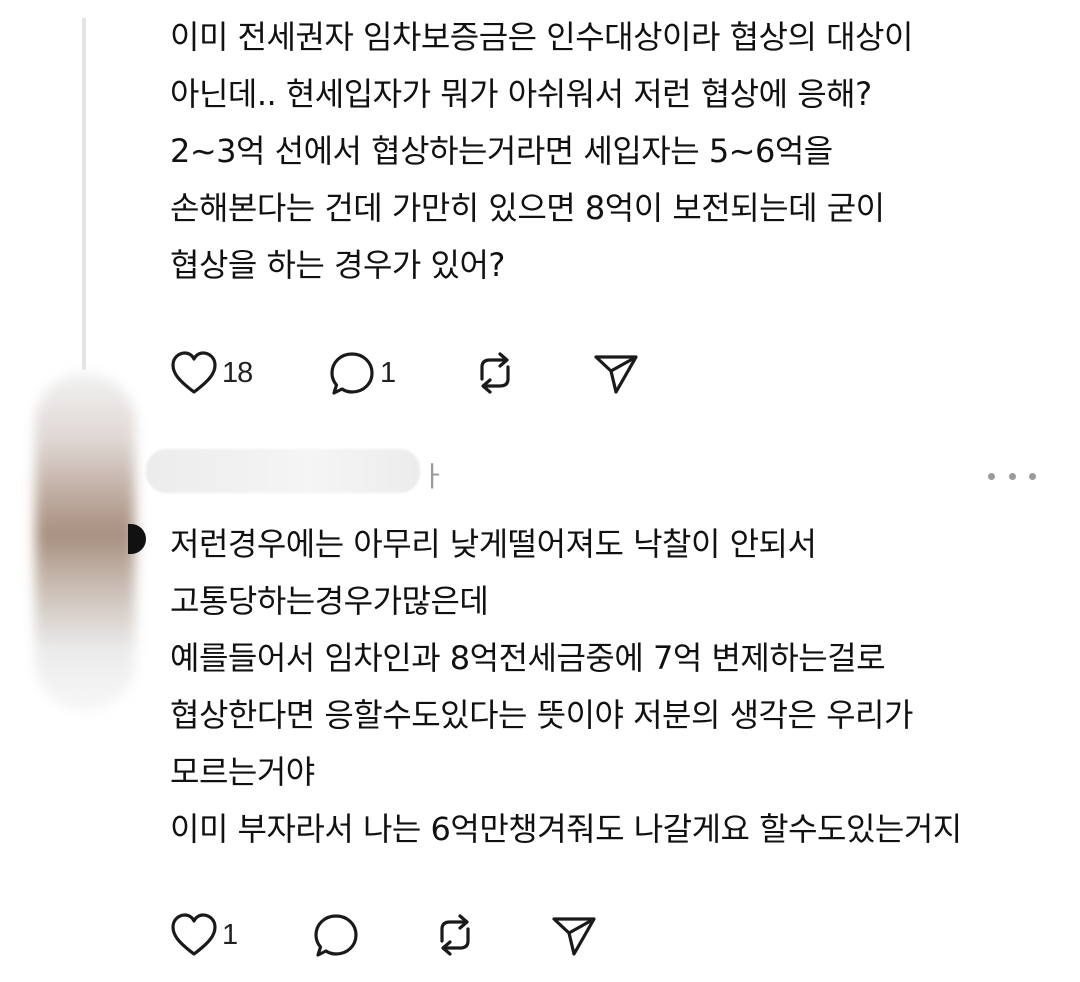 Image resolution: width=1080 pixels, height=982 pixels. I want to click on reply-text-line: 협상을 하는 경우가 있어?, so click(337, 265).